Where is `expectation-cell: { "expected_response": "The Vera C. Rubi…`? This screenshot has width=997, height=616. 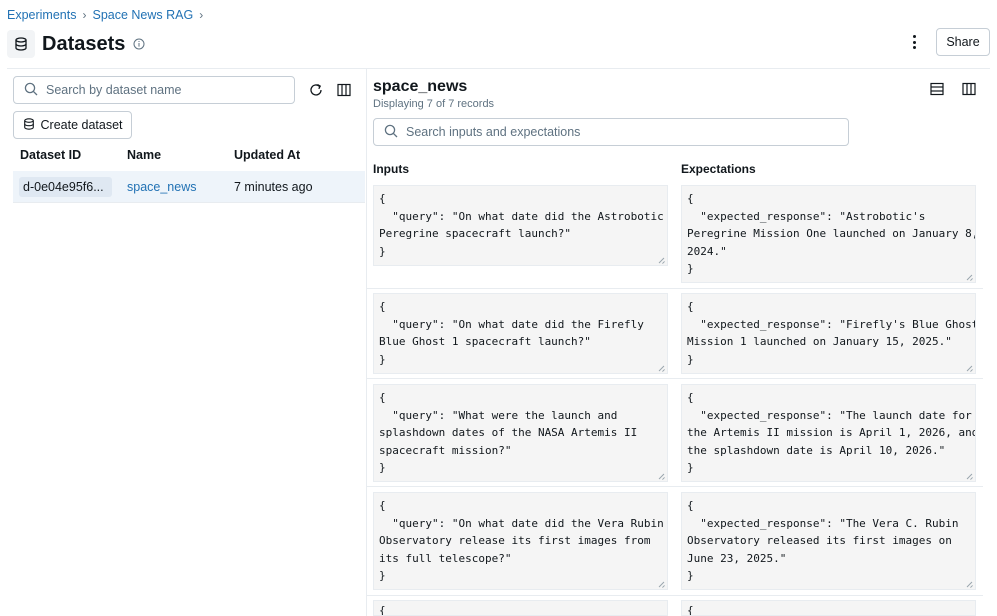 expectation-cell: { "expected_response": "The Vera C. Rubi… is located at coordinates (828, 541).